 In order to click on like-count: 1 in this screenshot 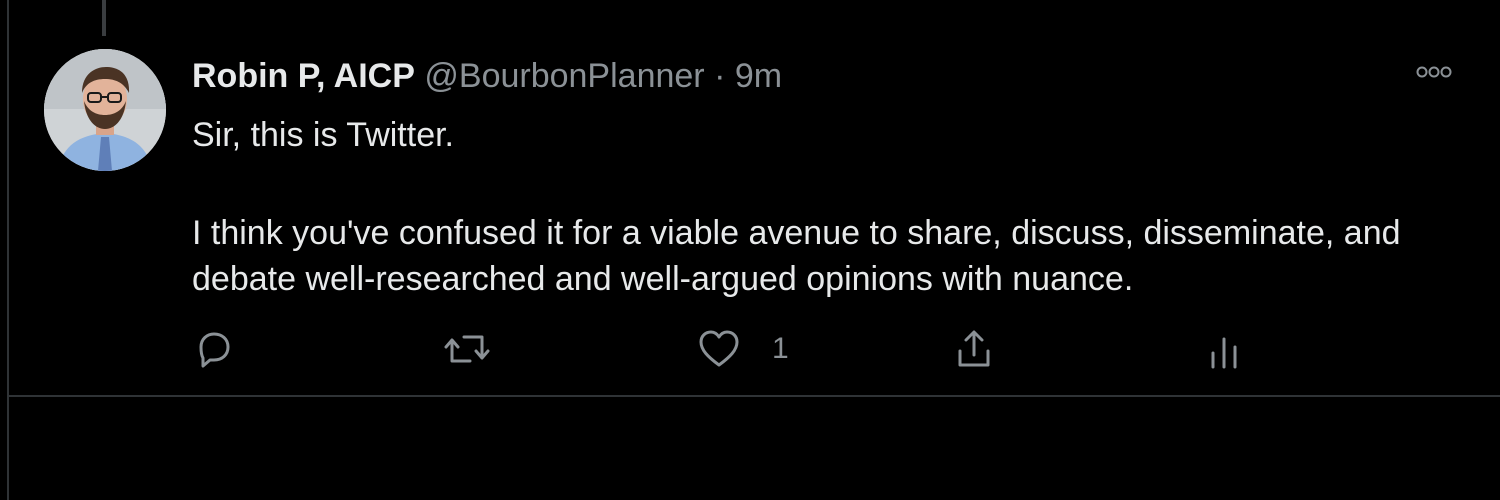, I will do `click(780, 348)`.